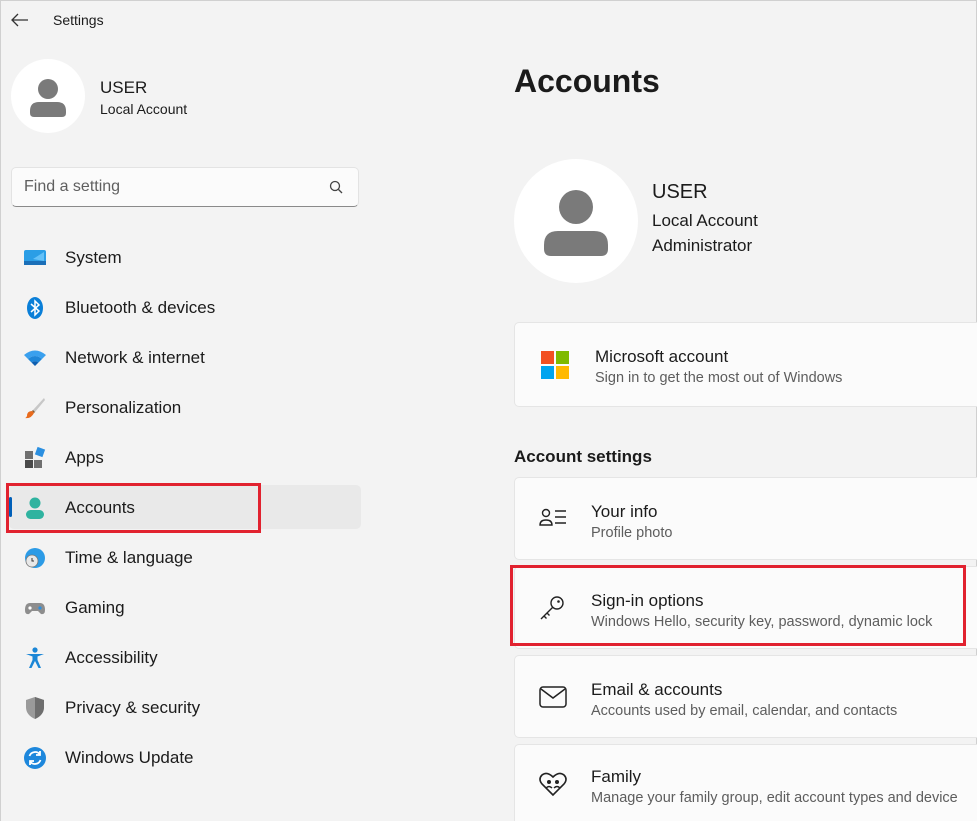 The height and width of the screenshot is (821, 977). What do you see at coordinates (140, 307) in the screenshot?
I see `sidebar-item-label: Bluetooth & devices` at bounding box center [140, 307].